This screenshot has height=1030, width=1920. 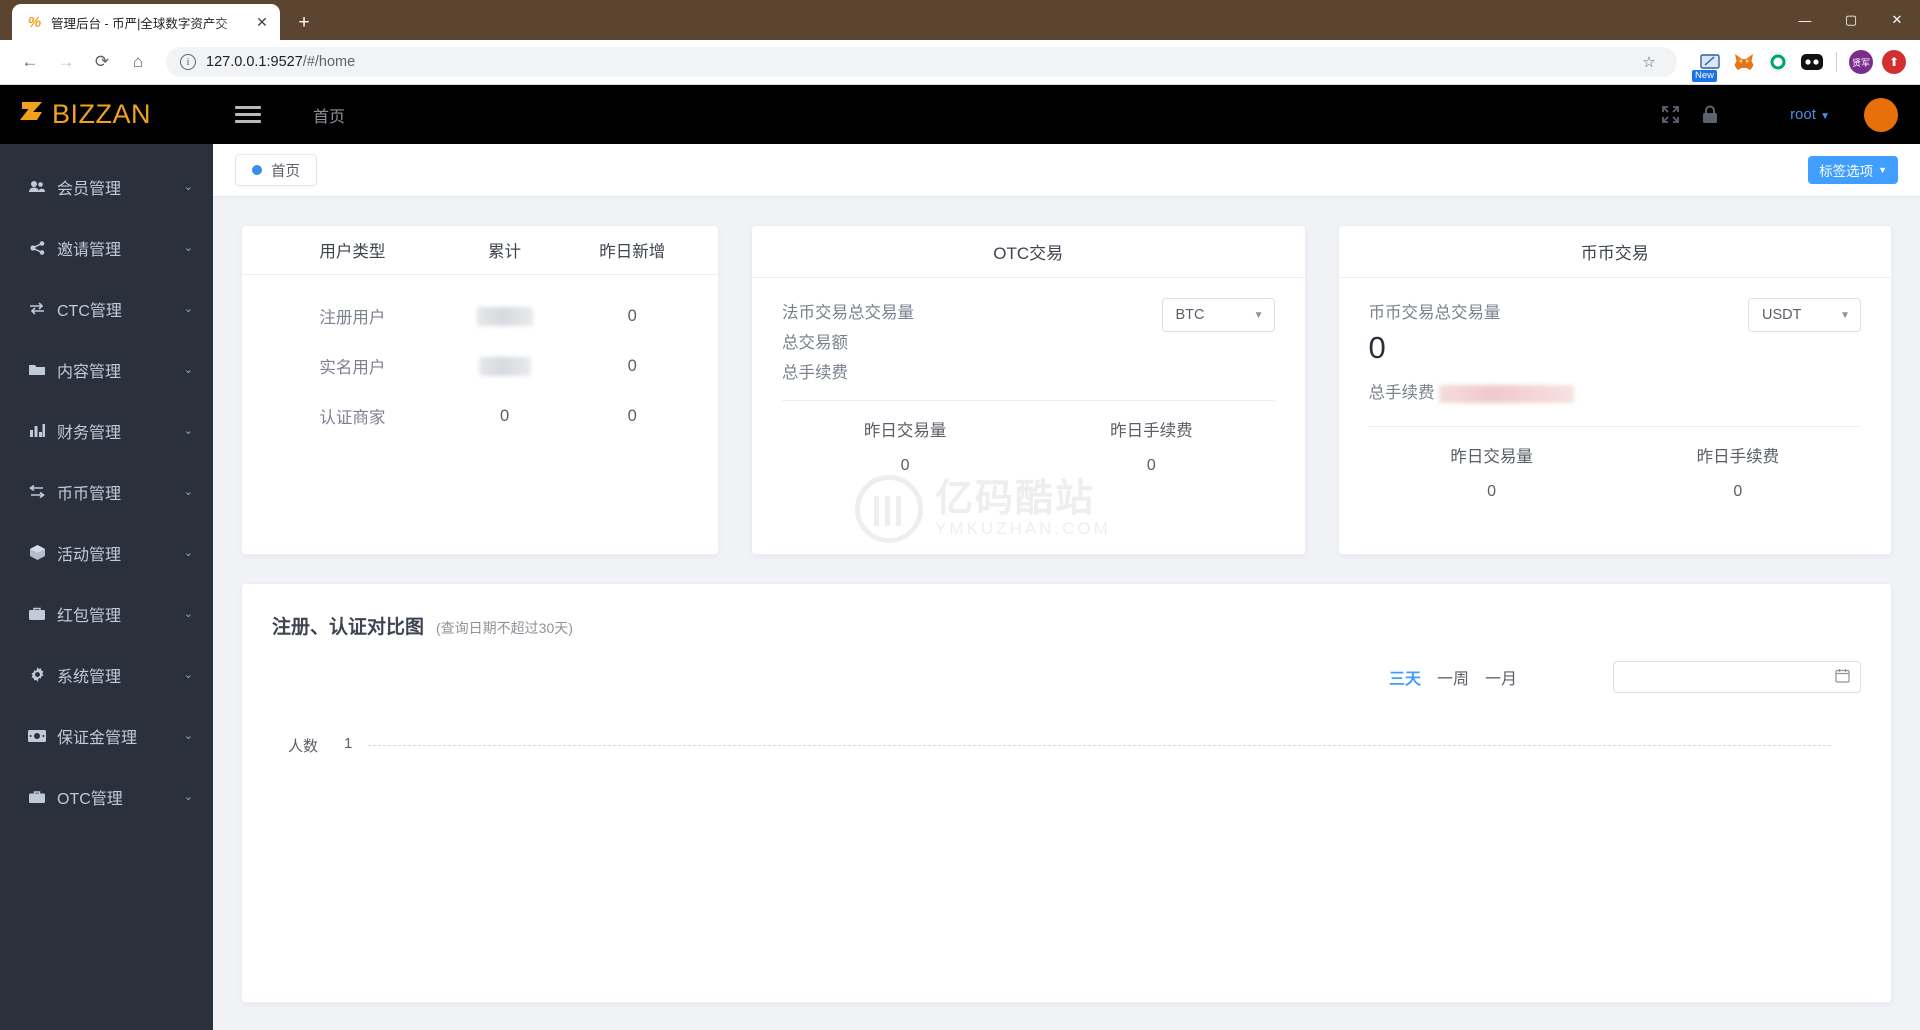 What do you see at coordinates (1743, 62) in the screenshot?
I see `metamask-extension-icon` at bounding box center [1743, 62].